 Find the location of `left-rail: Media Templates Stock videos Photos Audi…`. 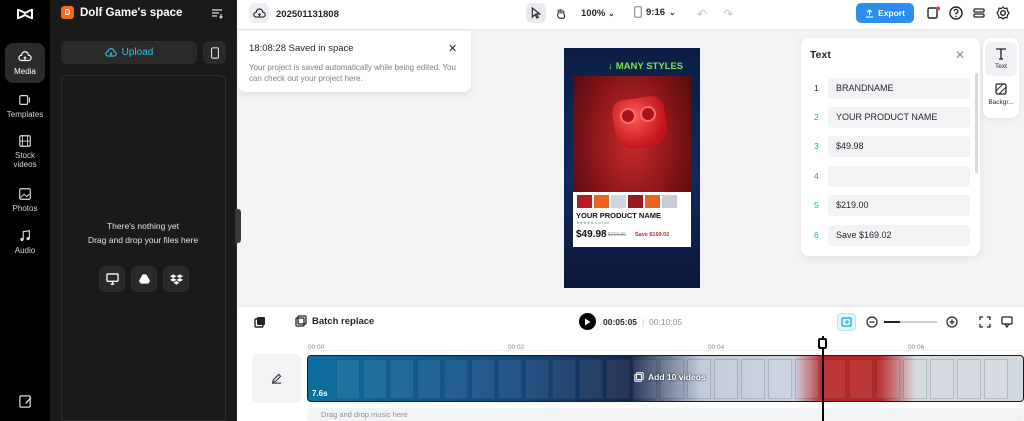

left-rail: Media Templates Stock videos Photos Audi… is located at coordinates (25, 210).